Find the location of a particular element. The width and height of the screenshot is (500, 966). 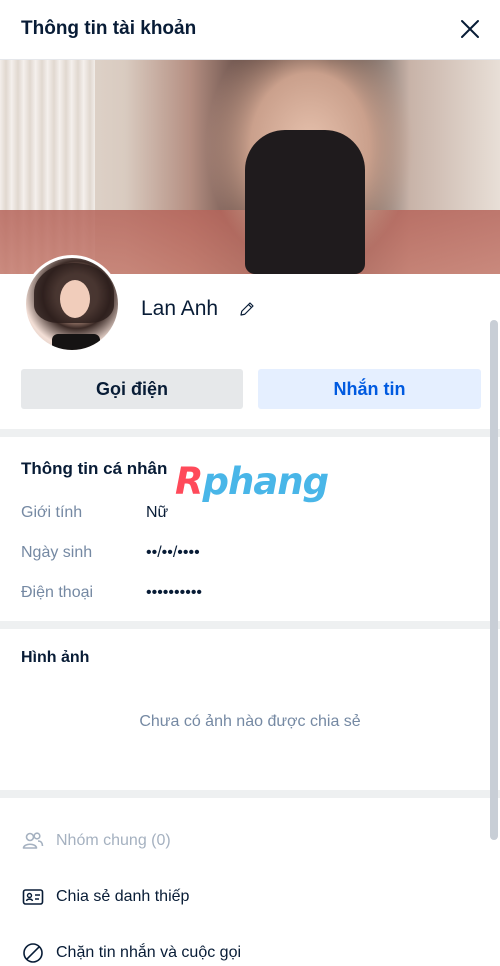

gender-value: Nữ is located at coordinates (157, 512).